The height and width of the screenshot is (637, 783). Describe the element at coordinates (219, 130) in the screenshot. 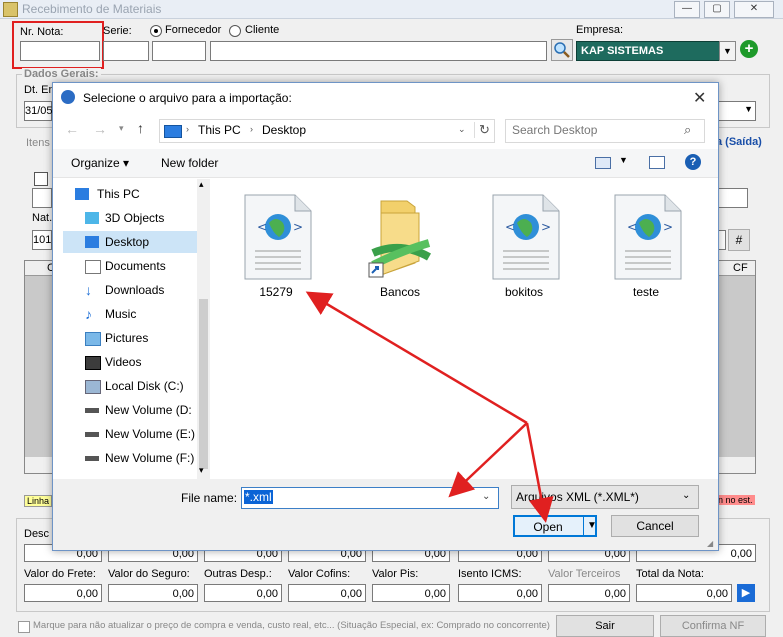

I see `breadcrumb-this-pc: This PC` at that location.